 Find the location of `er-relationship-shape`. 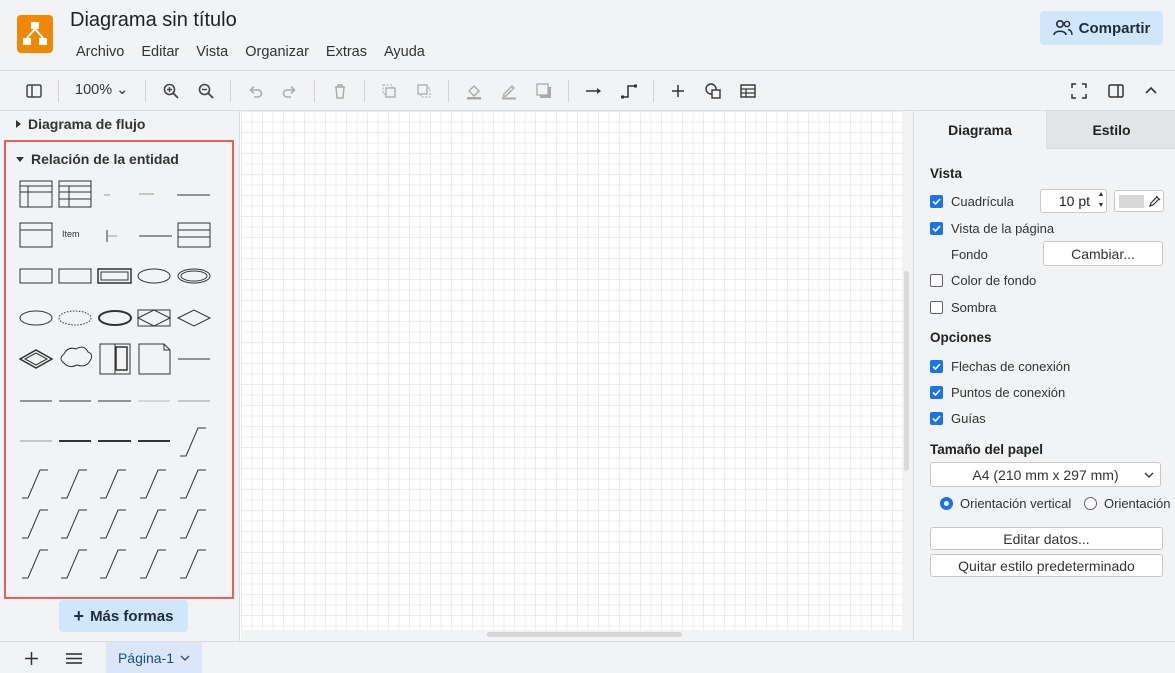

er-relationship-shape is located at coordinates (194, 318).